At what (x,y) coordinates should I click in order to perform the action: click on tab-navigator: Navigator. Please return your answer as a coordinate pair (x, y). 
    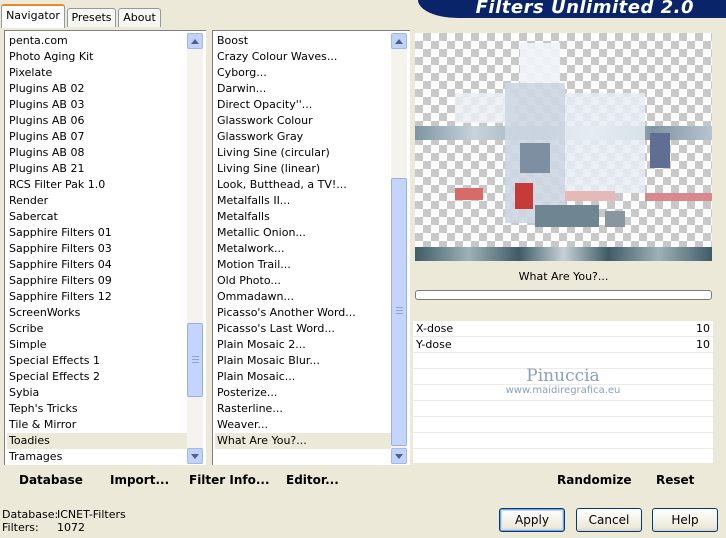
    Looking at the image, I should click on (33, 16).